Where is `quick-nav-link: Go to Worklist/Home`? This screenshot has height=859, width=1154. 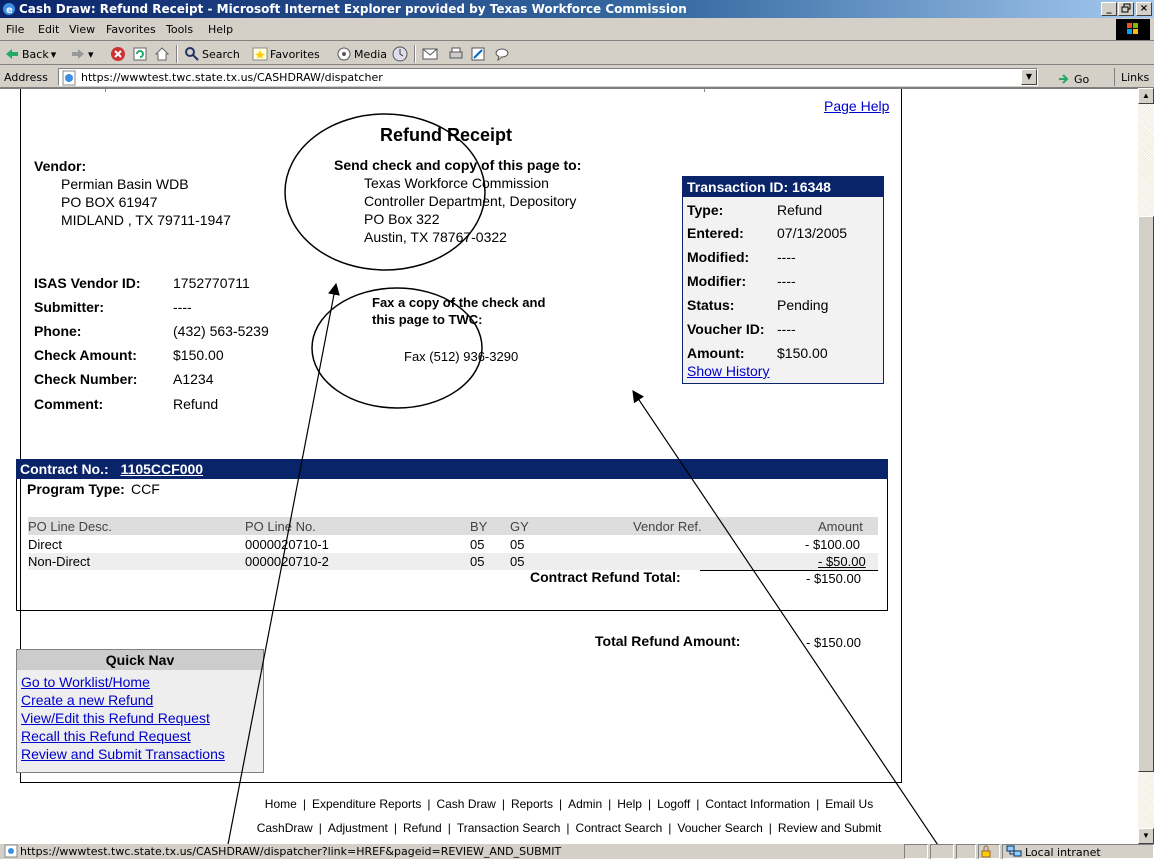 quick-nav-link: Go to Worklist/Home is located at coordinates (85, 682).